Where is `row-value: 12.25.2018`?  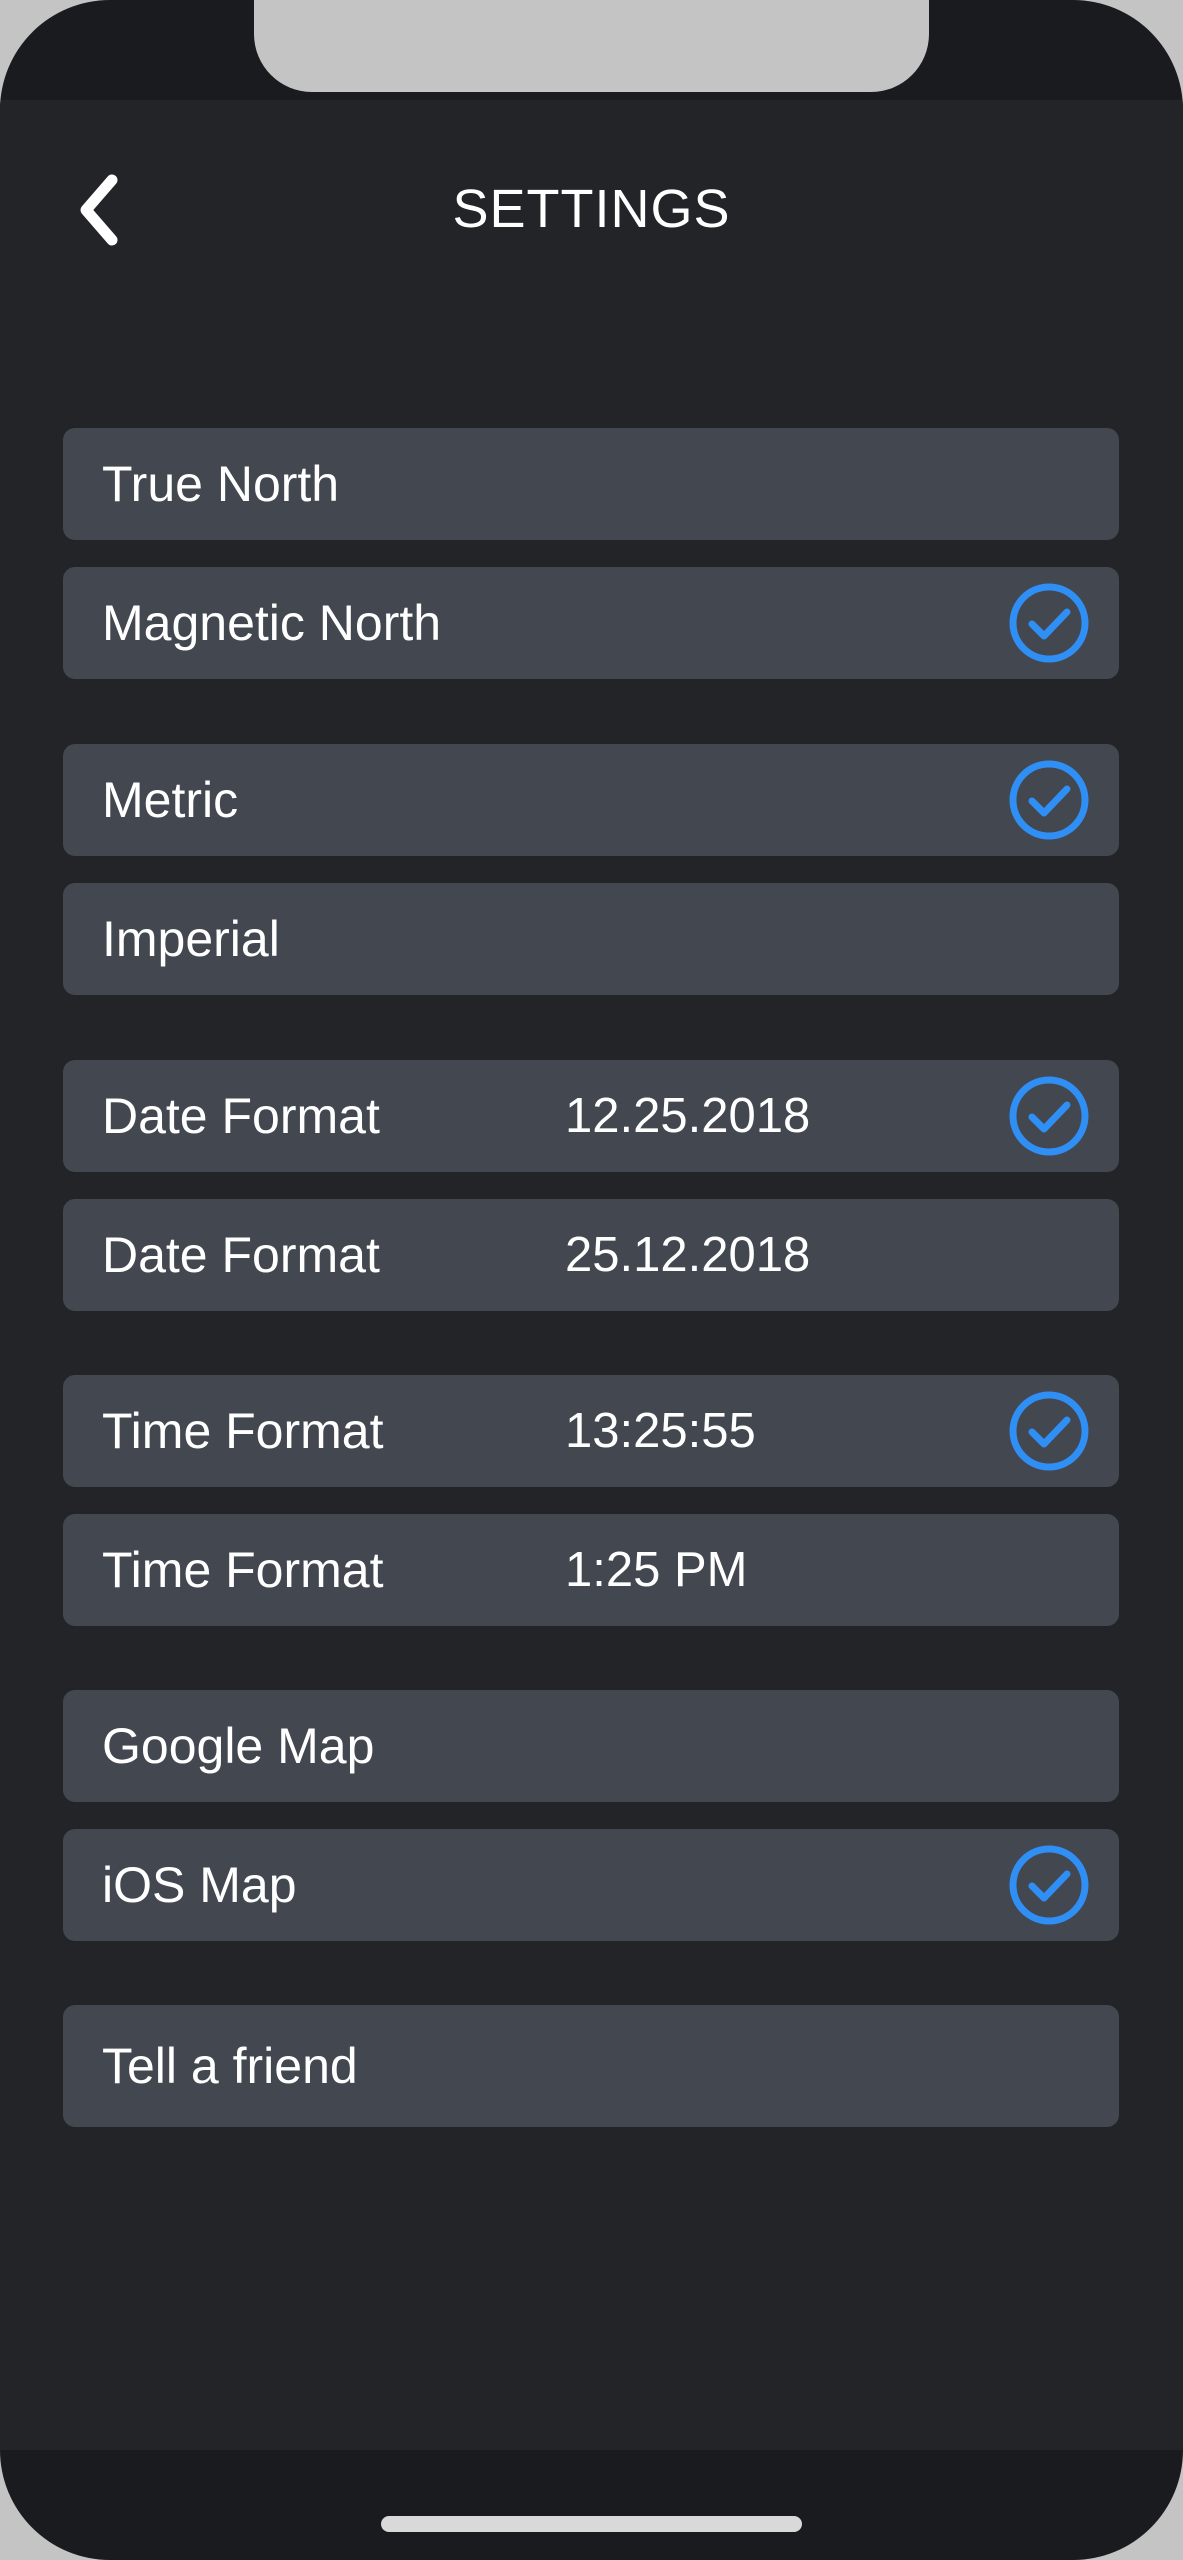 row-value: 12.25.2018 is located at coordinates (688, 1116).